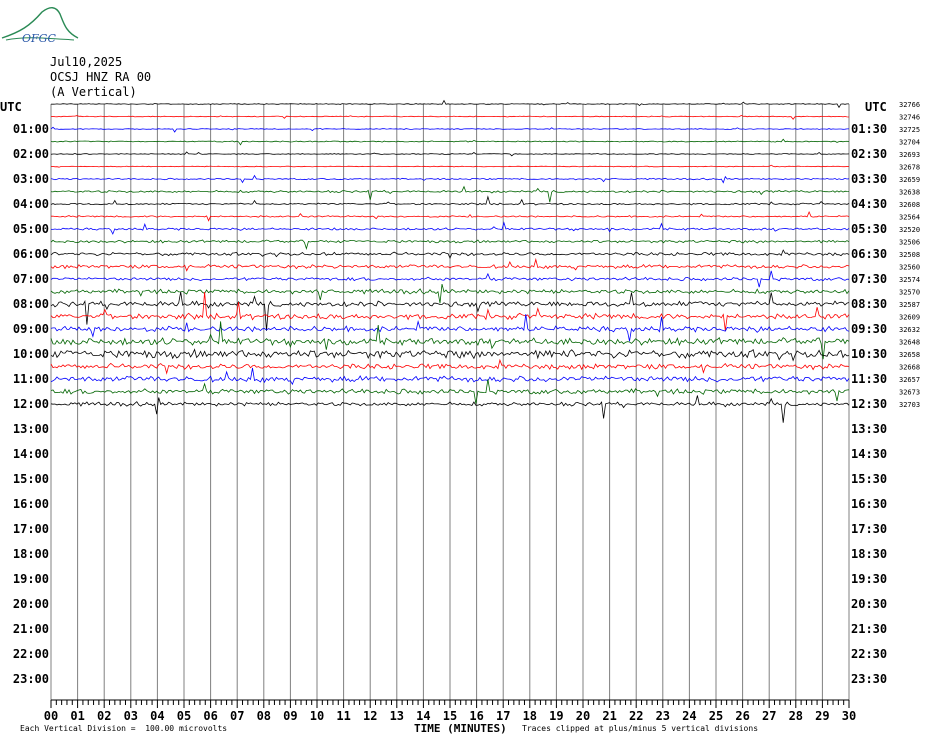 This screenshot has height=744, width=930. Describe the element at coordinates (769, 716) in the screenshot. I see `x-tick-label: 27` at that location.